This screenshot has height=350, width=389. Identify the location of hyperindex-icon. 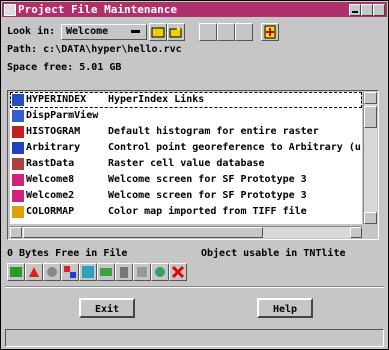
(18, 100).